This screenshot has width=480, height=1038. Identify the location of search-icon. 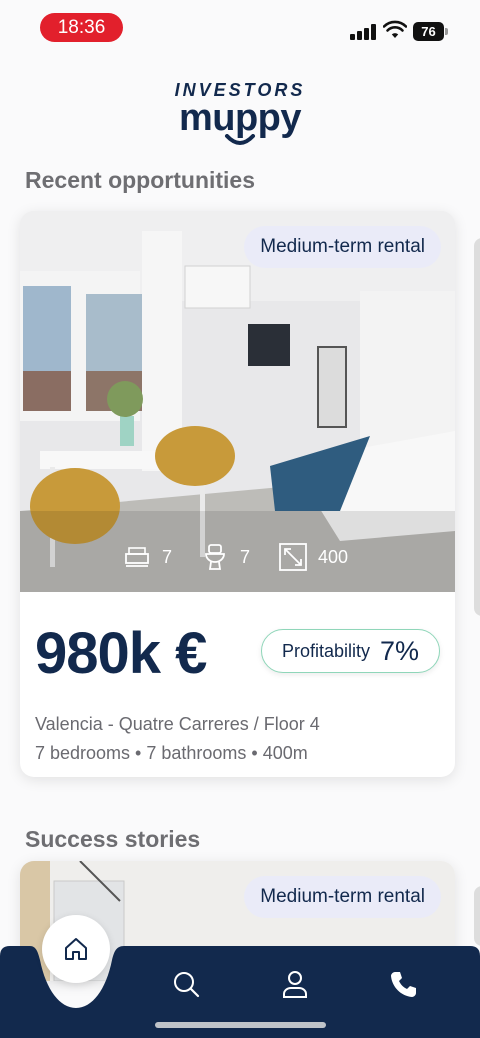
(186, 984).